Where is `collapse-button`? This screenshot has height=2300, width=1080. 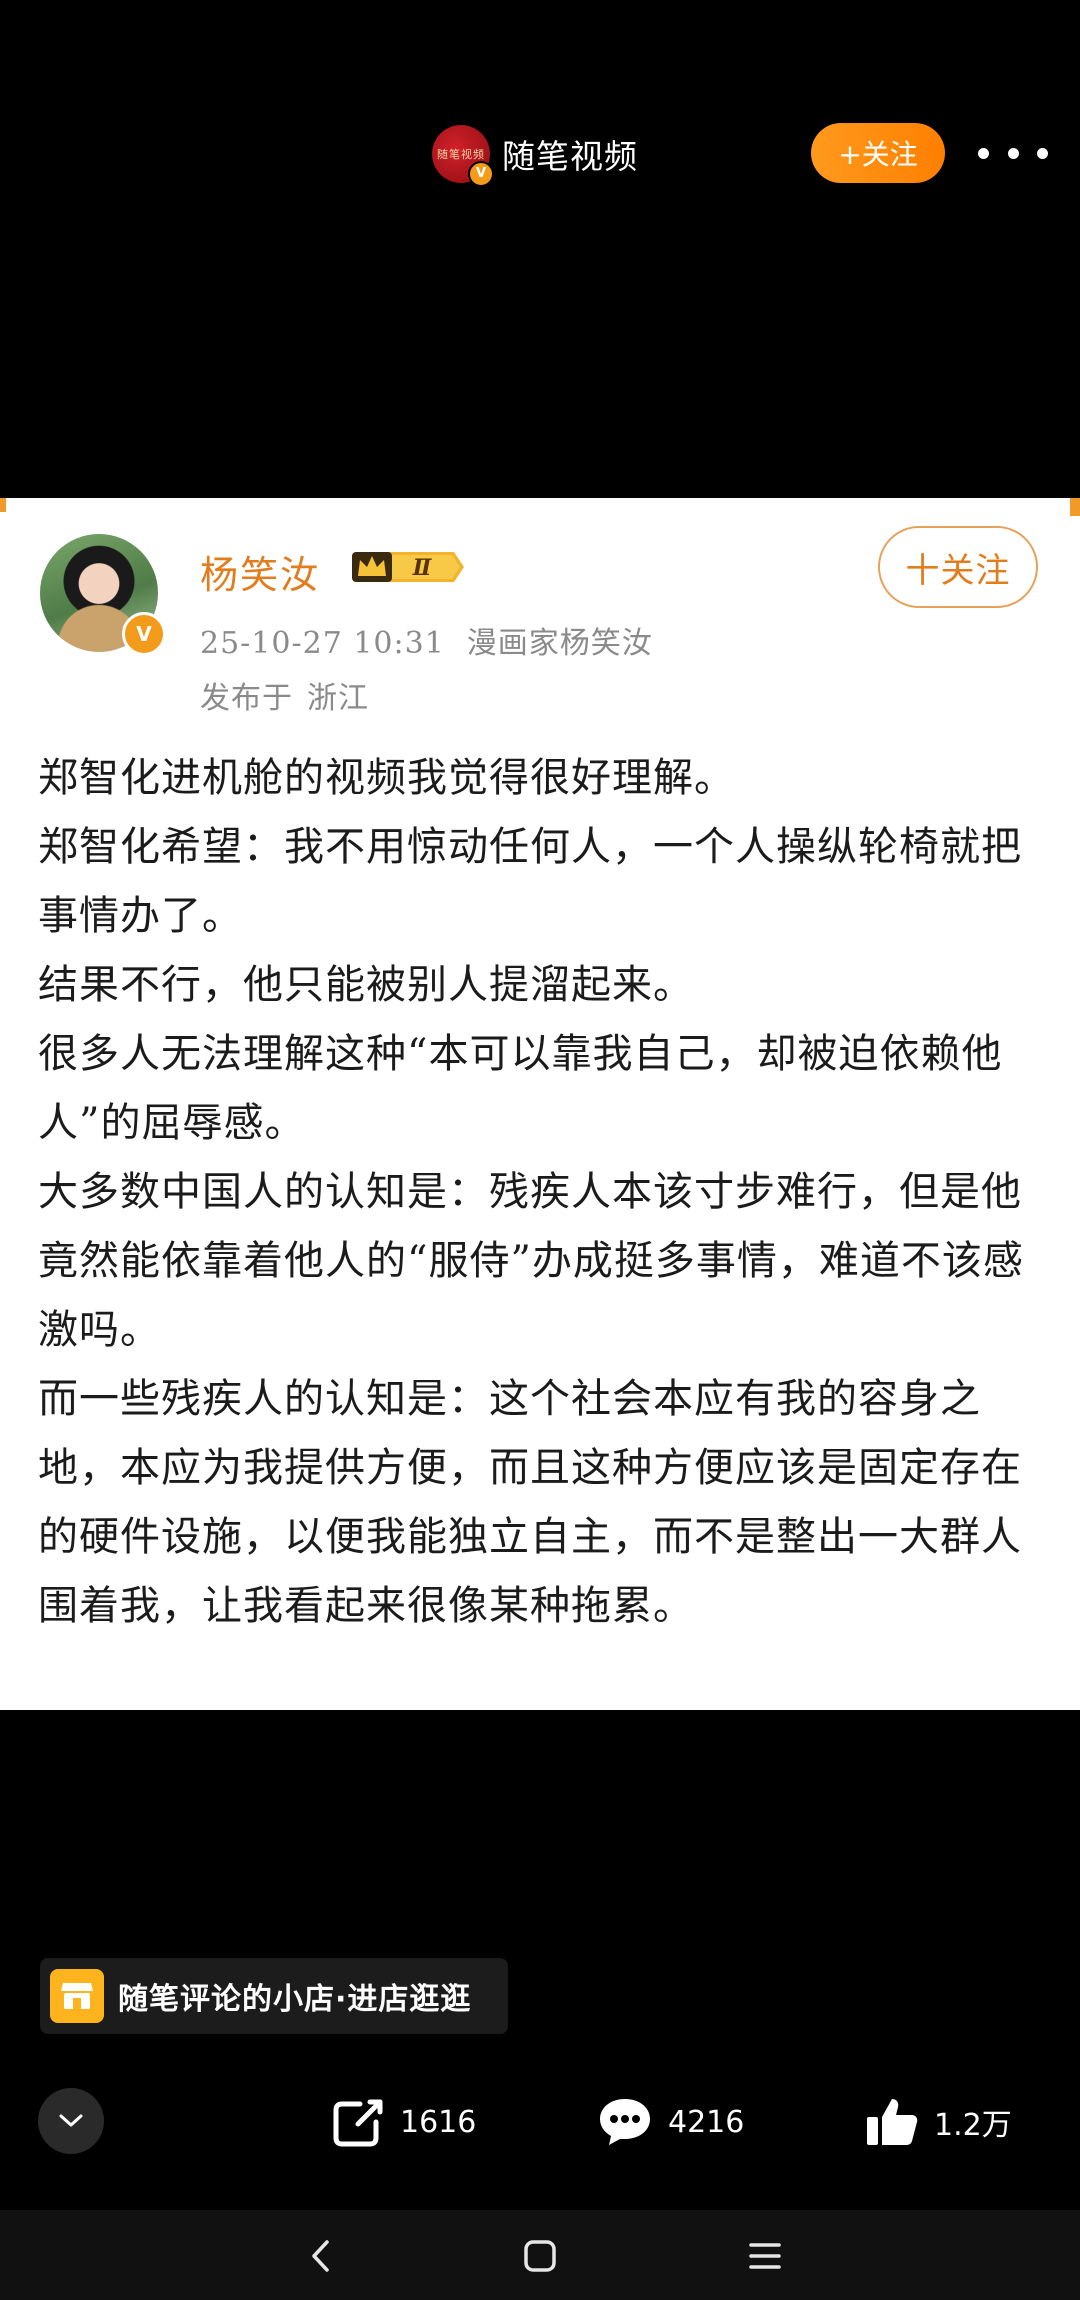
collapse-button is located at coordinates (71, 2121).